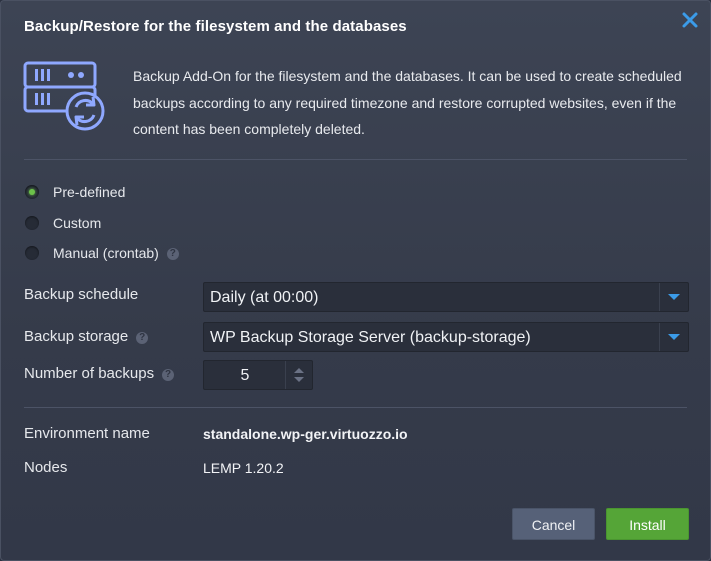  Describe the element at coordinates (446, 297) in the screenshot. I see `backup-schedule-select: Daily (at 00:00)` at that location.